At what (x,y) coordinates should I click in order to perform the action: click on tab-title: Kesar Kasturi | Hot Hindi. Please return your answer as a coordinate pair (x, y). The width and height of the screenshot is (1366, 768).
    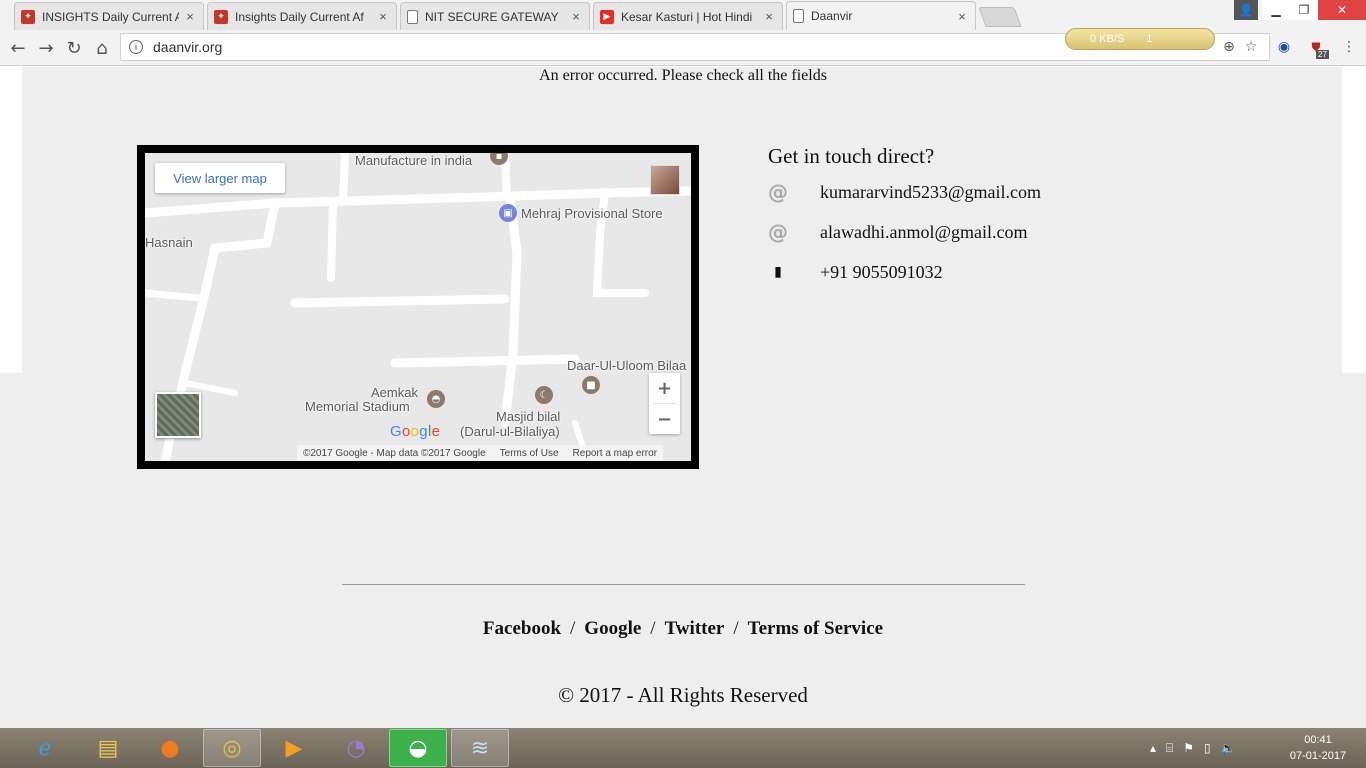
    Looking at the image, I should click on (687, 16).